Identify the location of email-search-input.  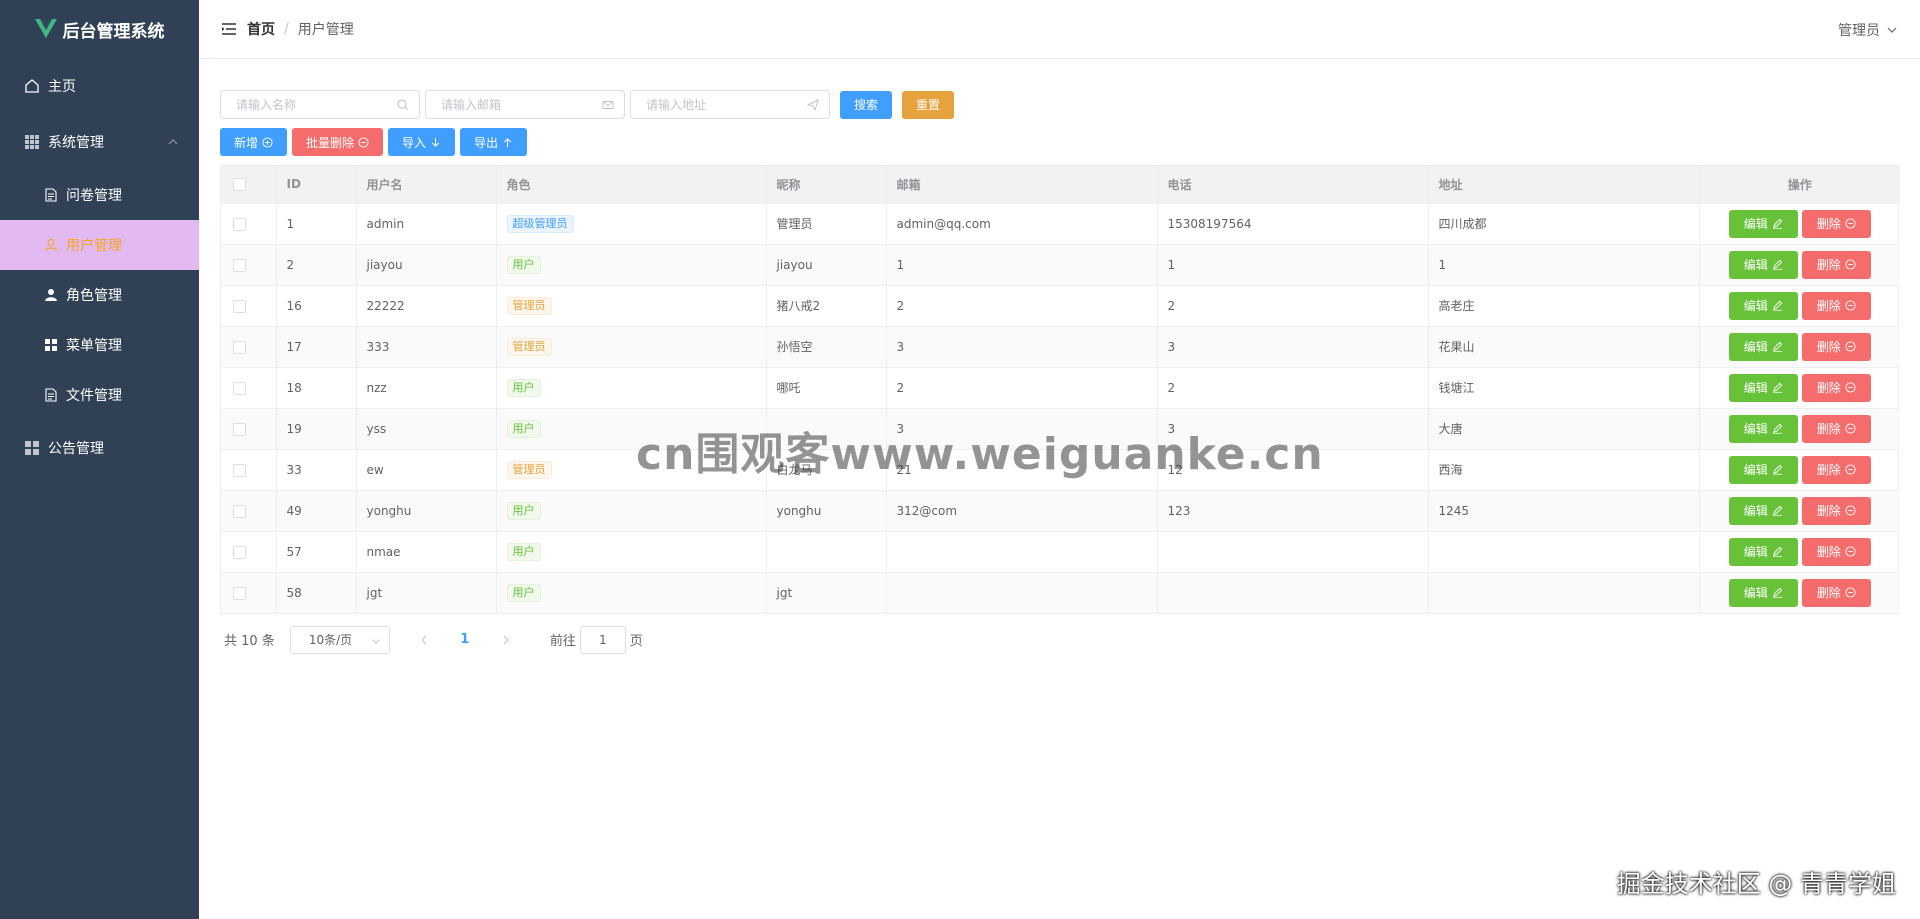
(525, 104).